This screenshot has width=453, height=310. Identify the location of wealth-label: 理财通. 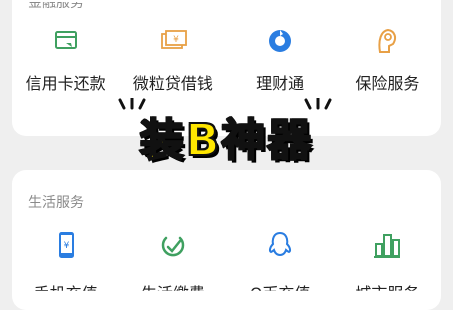
(280, 83).